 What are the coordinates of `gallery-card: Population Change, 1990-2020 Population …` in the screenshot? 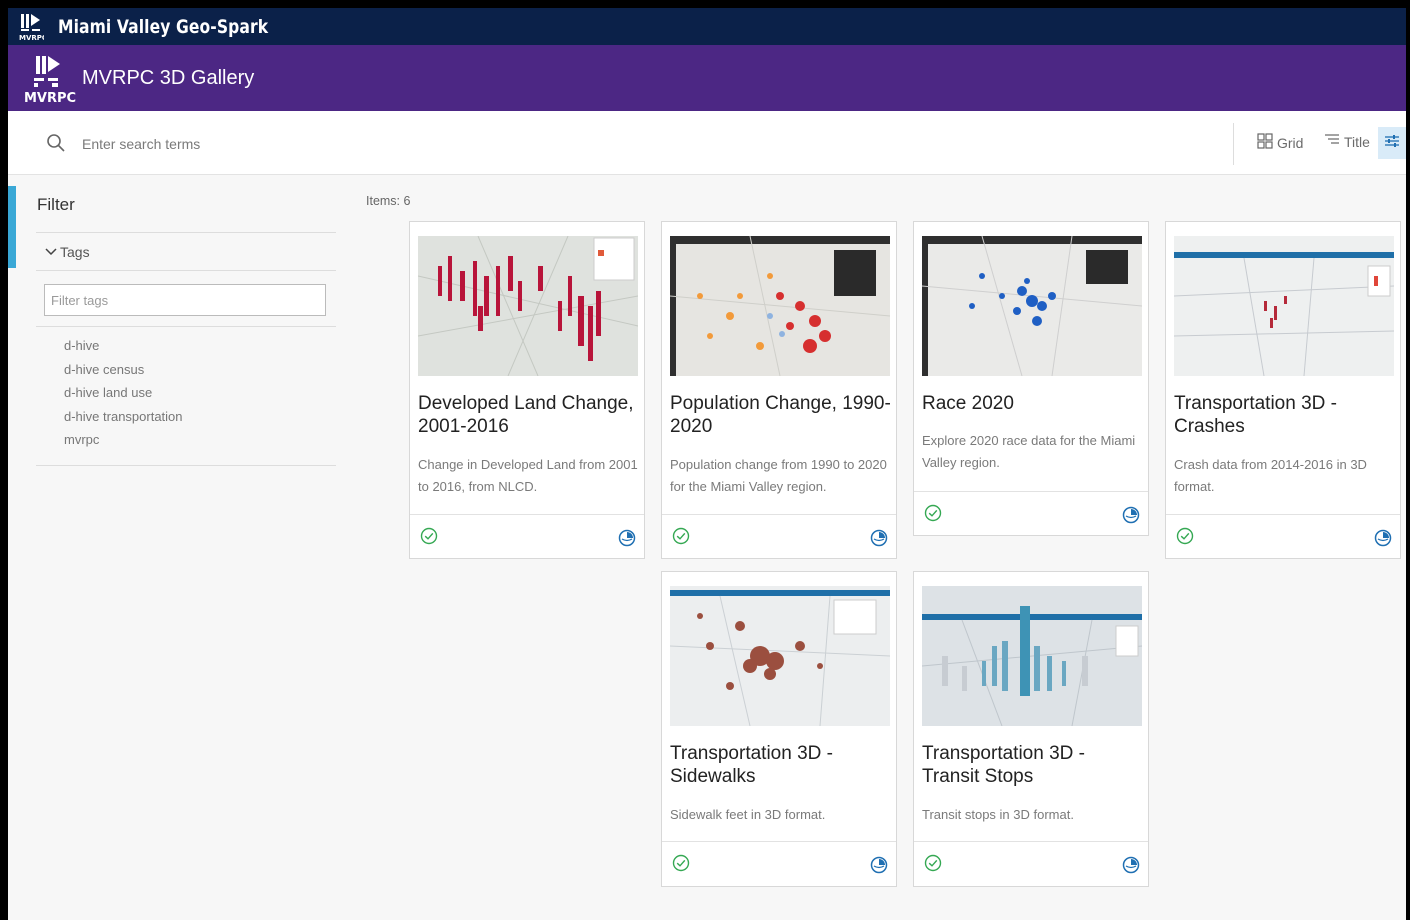 It's located at (779, 390).